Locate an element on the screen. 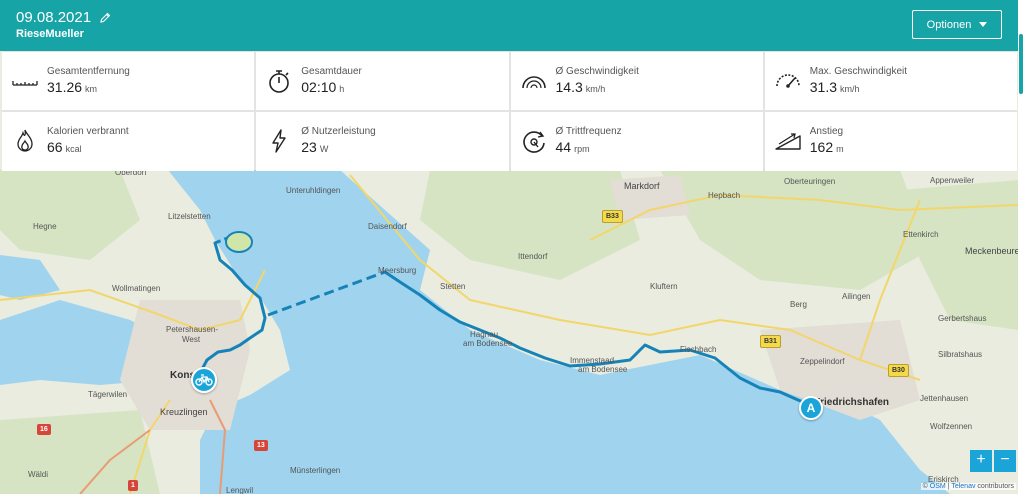 This screenshot has width=1024, height=494. stat-incline: Anstieg 162 m is located at coordinates (890, 141).